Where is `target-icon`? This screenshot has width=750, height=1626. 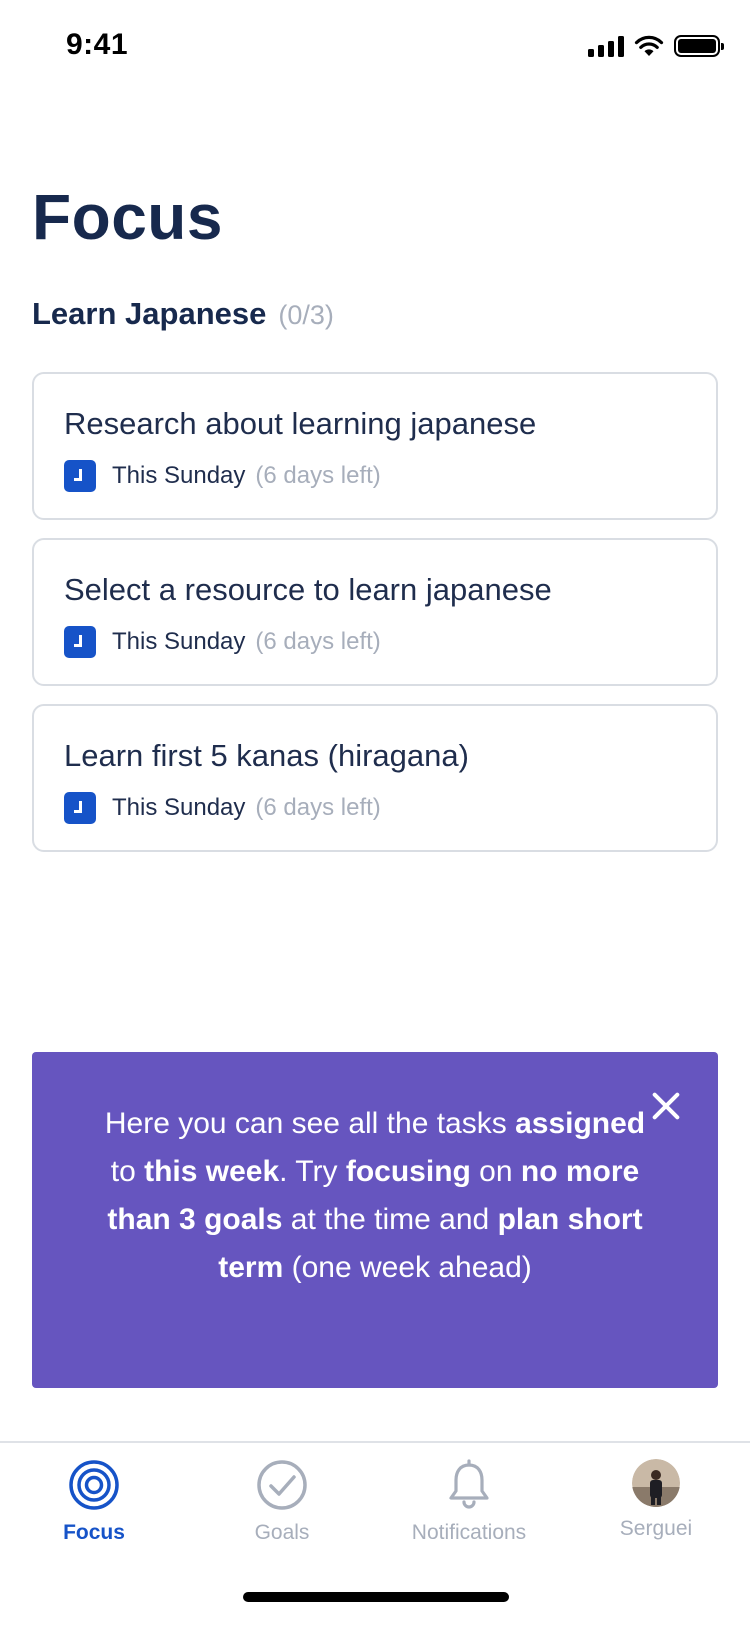
target-icon is located at coordinates (94, 1485).